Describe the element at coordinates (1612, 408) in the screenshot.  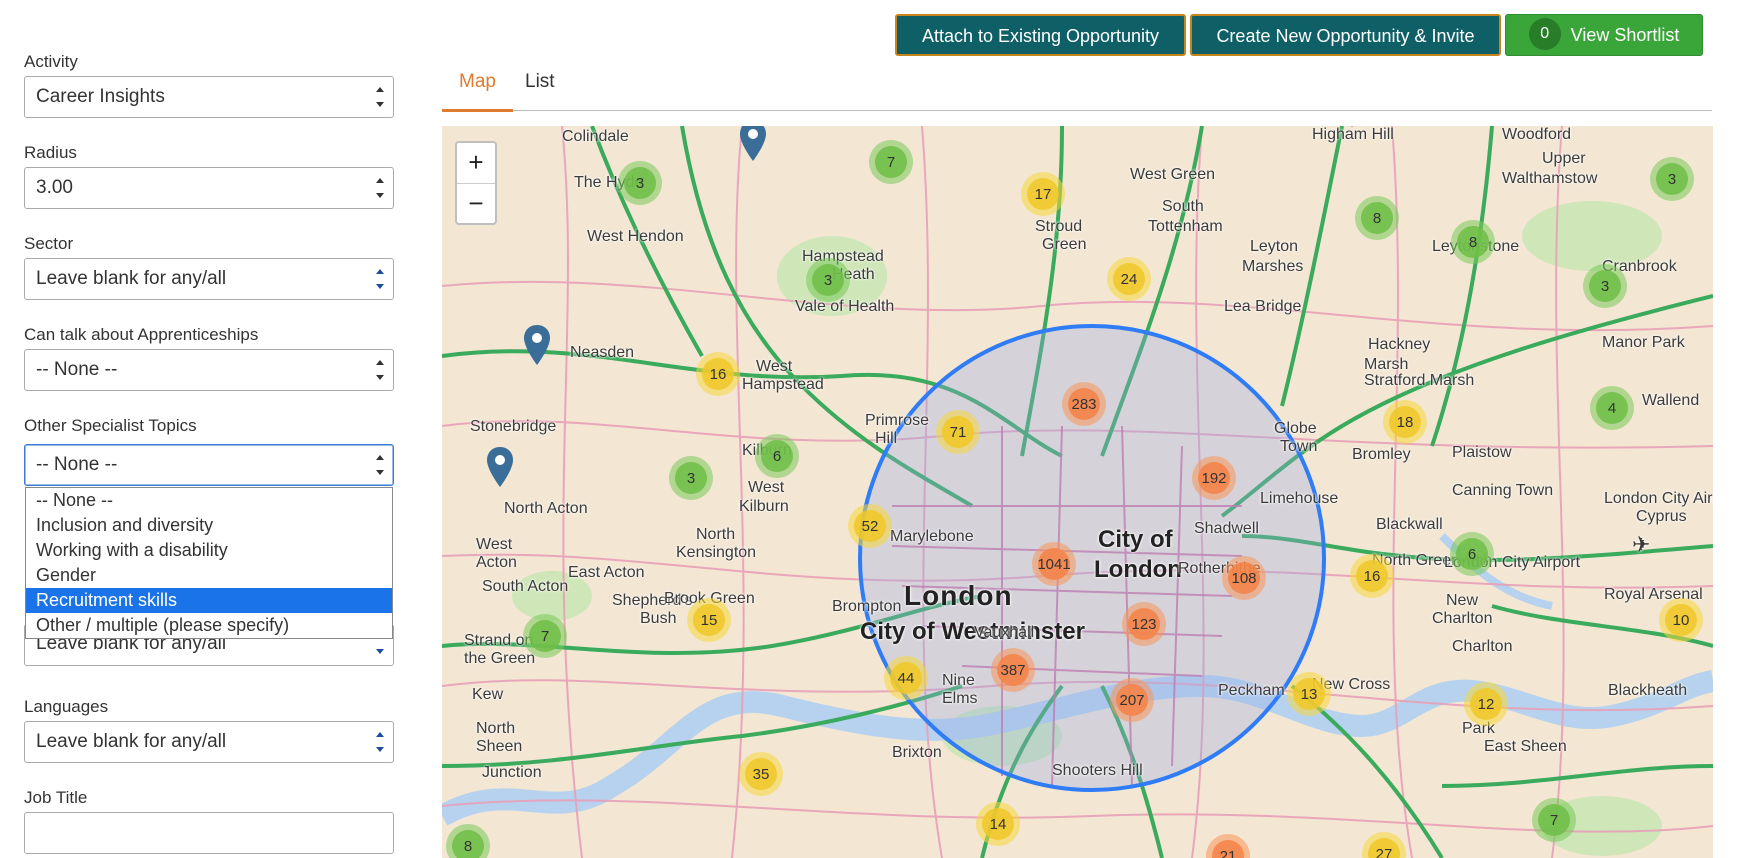
I see `map-cluster: 4` at that location.